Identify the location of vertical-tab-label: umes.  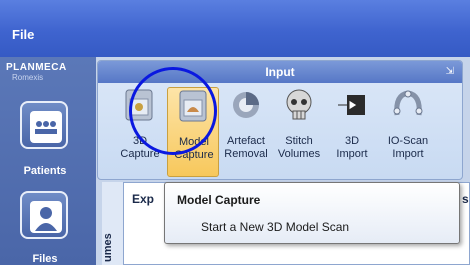
(108, 247).